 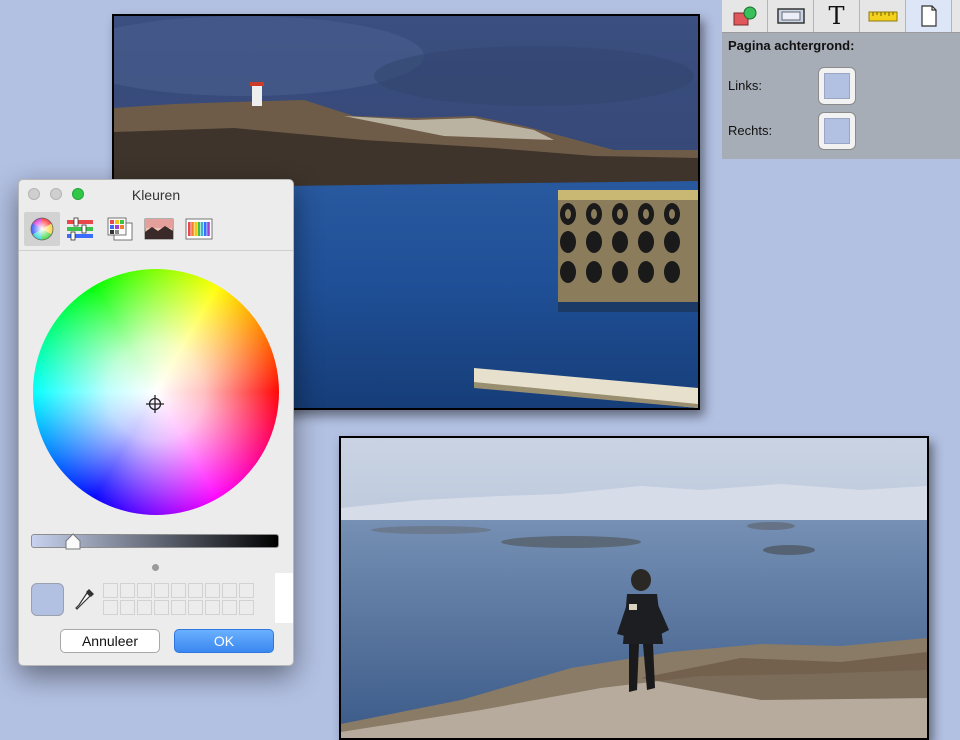 I want to click on inspector-tabs: T, so click(x=841, y=16).